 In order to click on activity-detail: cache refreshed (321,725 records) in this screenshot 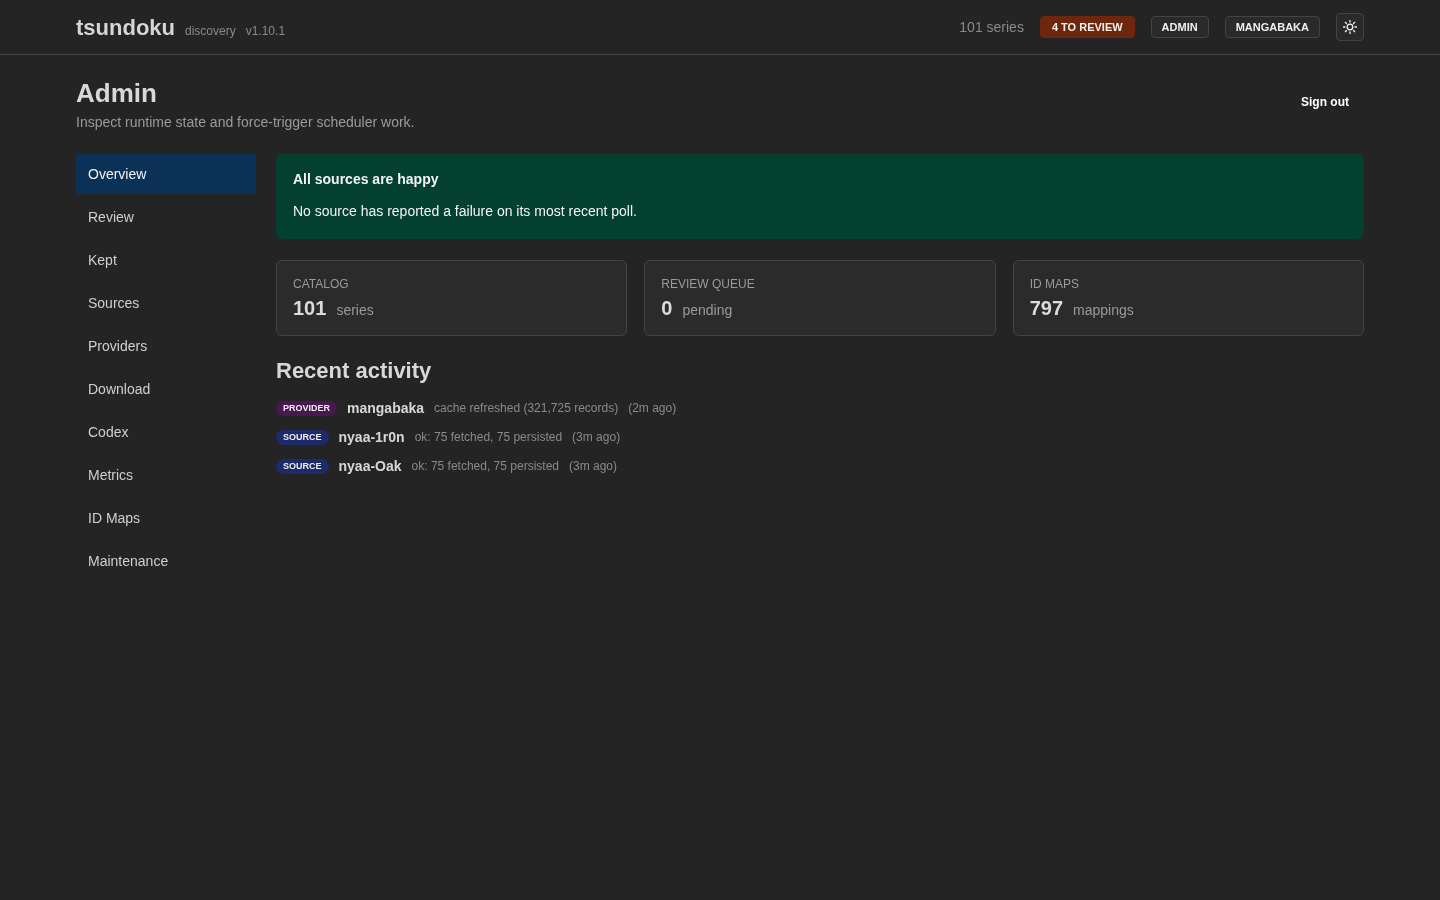, I will do `click(526, 408)`.